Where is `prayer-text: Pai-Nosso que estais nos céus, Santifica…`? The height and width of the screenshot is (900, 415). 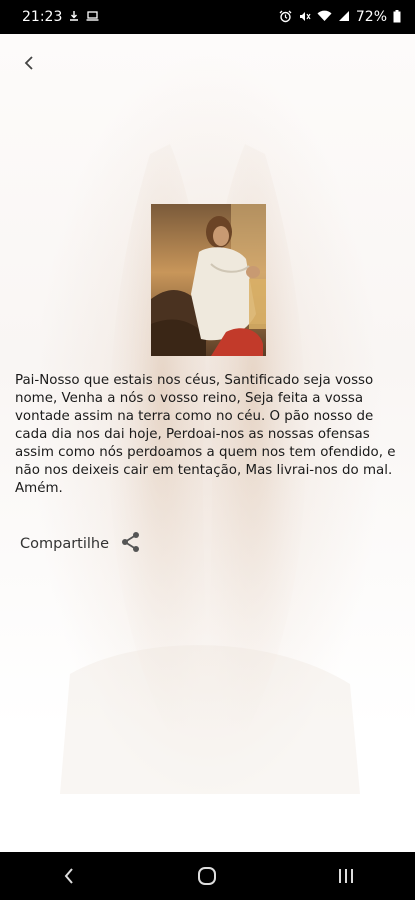 prayer-text: Pai-Nosso que estais nos céus, Santifica… is located at coordinates (205, 434).